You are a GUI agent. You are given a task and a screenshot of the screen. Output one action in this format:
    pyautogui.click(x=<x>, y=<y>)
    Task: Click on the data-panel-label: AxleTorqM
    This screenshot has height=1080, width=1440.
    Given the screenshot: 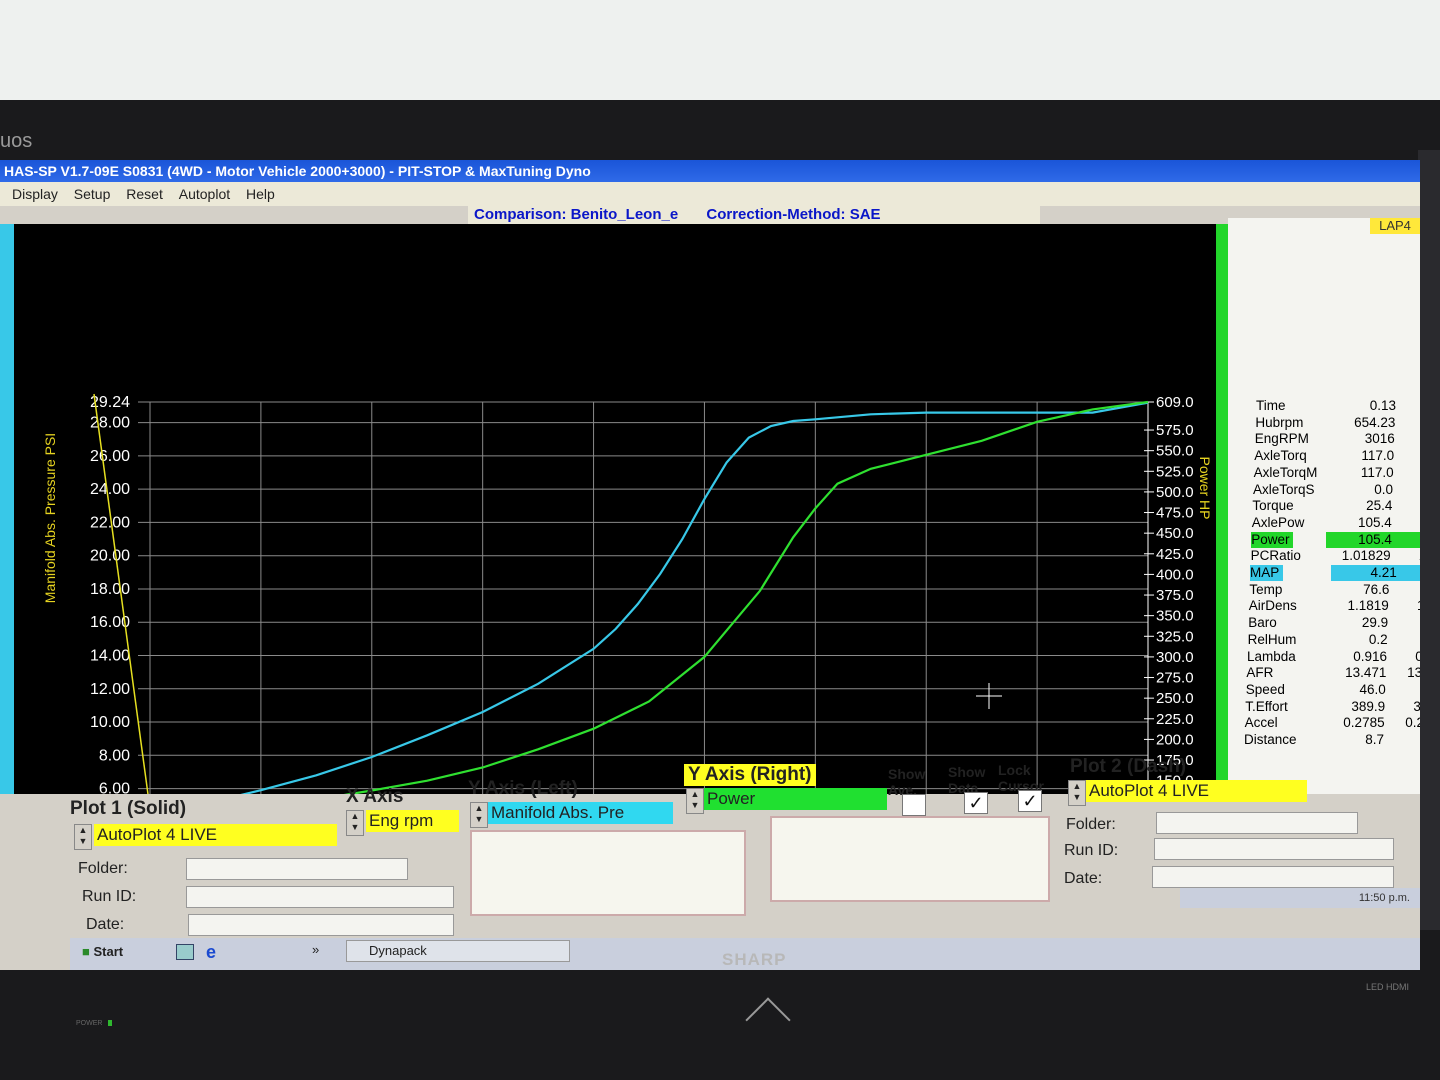 What is the action you would take?
    pyautogui.click(x=1285, y=472)
    